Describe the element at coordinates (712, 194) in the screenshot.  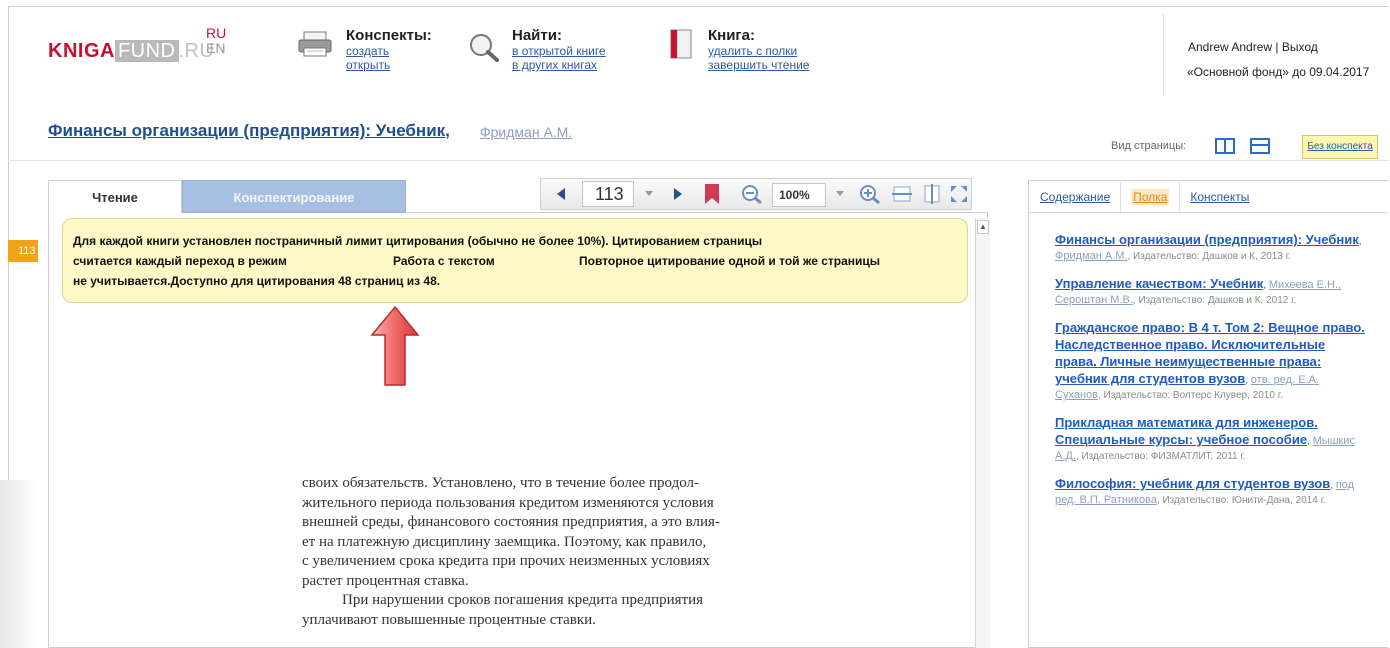
I see `bookmark-icon` at that location.